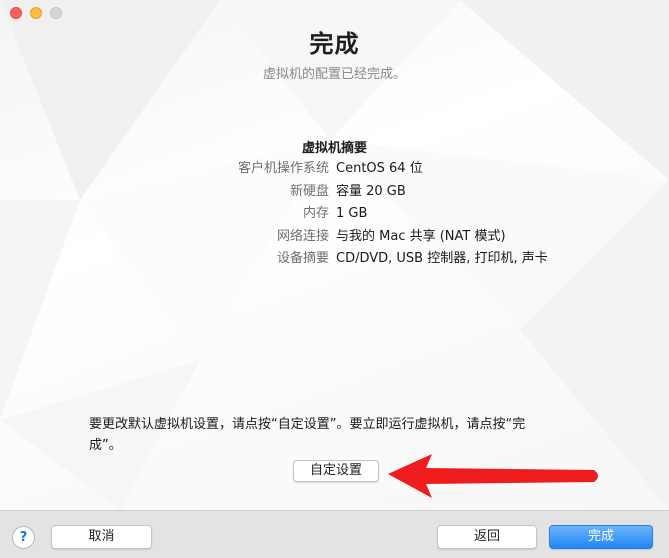 The height and width of the screenshot is (558, 669). What do you see at coordinates (302, 258) in the screenshot?
I see `summary-label: 设备摘要` at bounding box center [302, 258].